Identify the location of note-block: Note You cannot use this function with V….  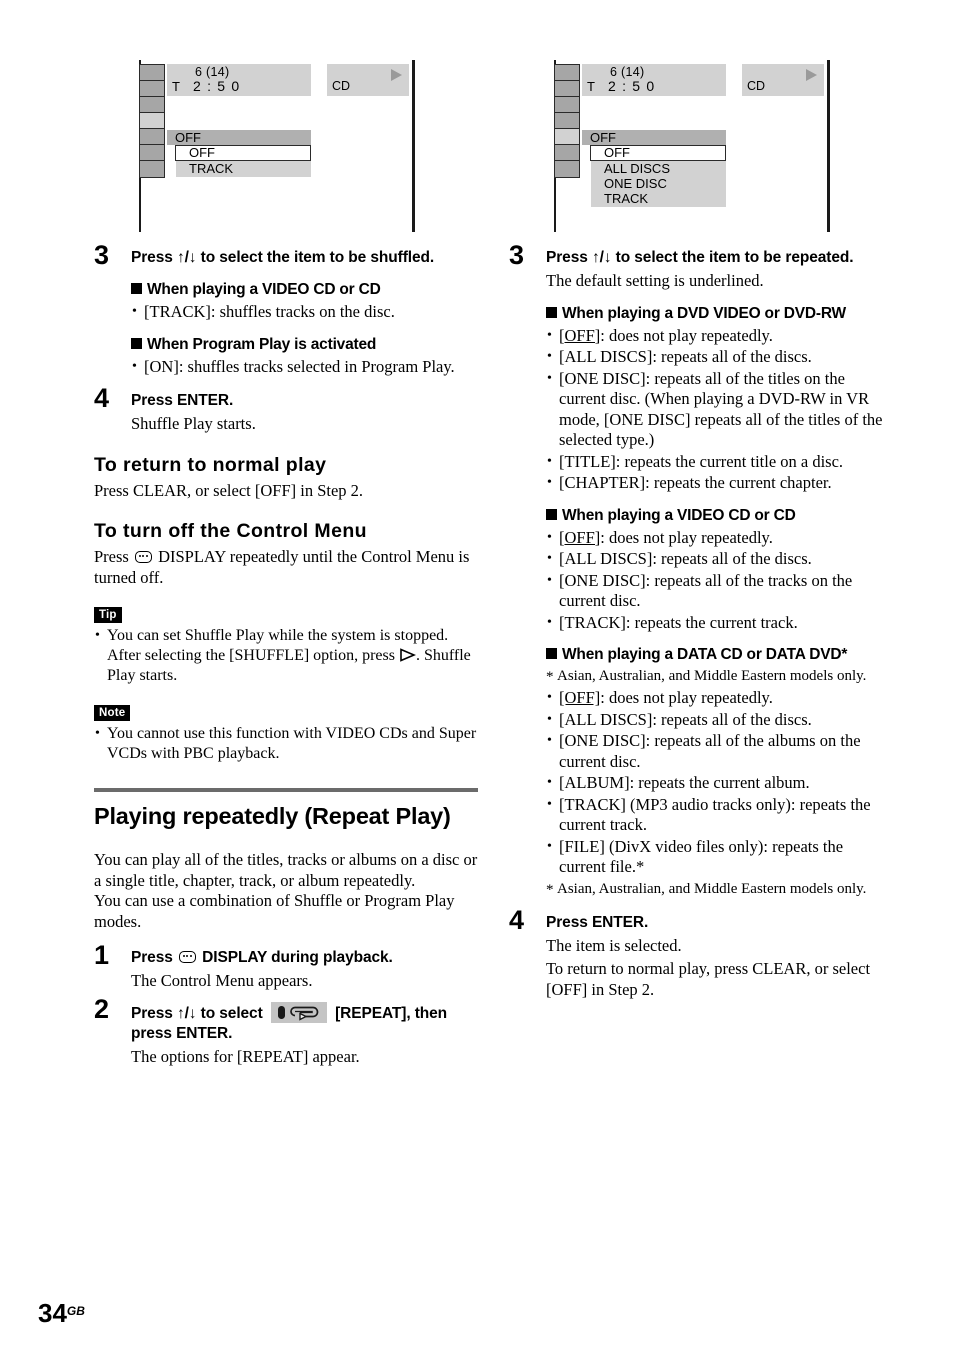
(286, 733).